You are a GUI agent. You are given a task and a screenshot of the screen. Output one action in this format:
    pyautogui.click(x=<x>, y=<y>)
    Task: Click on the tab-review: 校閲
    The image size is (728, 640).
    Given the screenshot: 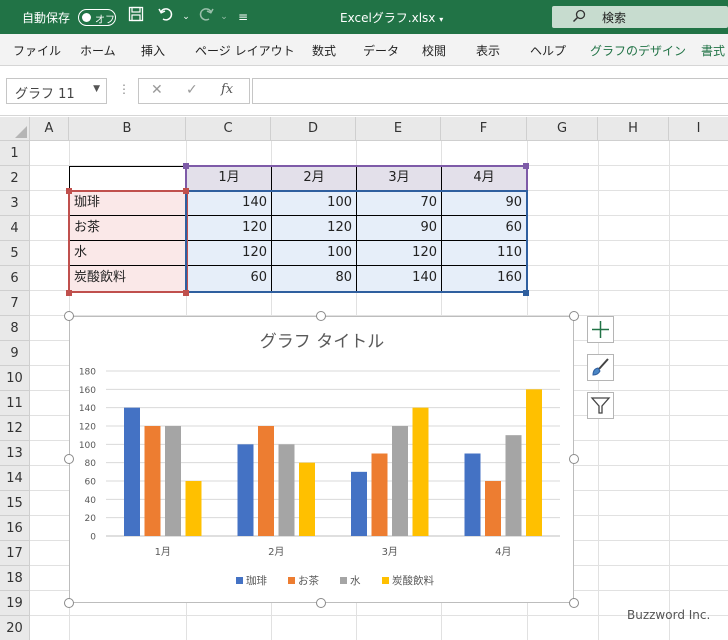 What is the action you would take?
    pyautogui.click(x=434, y=50)
    